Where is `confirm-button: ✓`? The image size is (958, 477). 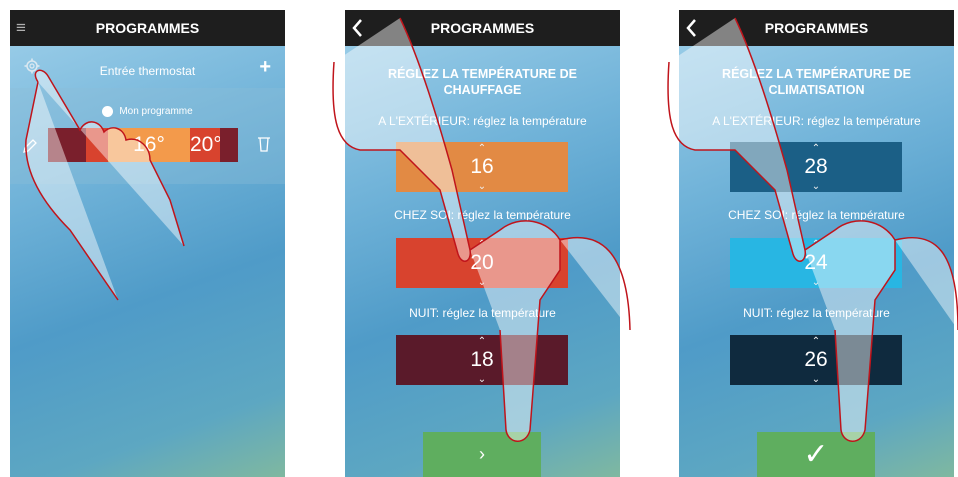 confirm-button: ✓ is located at coordinates (816, 454).